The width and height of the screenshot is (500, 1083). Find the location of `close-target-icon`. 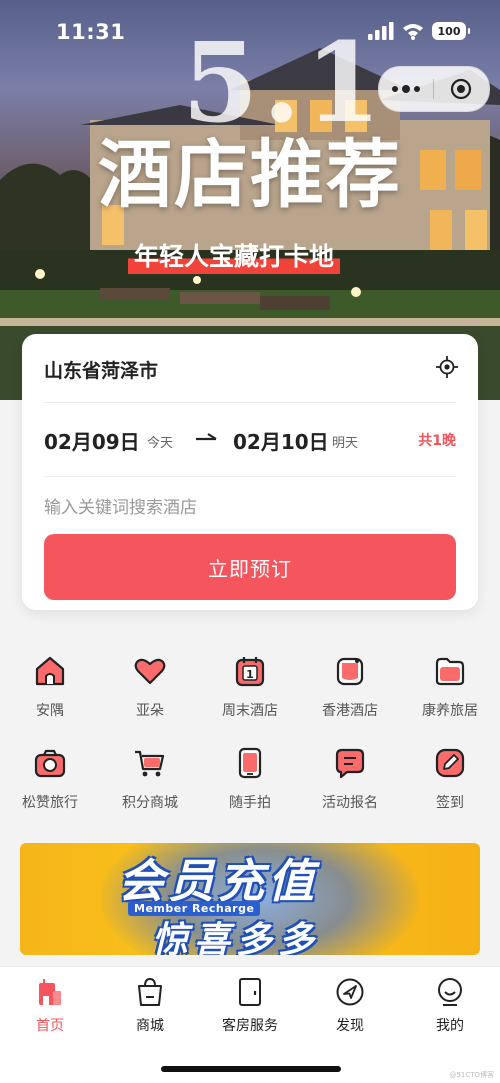

close-target-icon is located at coordinates (461, 89).